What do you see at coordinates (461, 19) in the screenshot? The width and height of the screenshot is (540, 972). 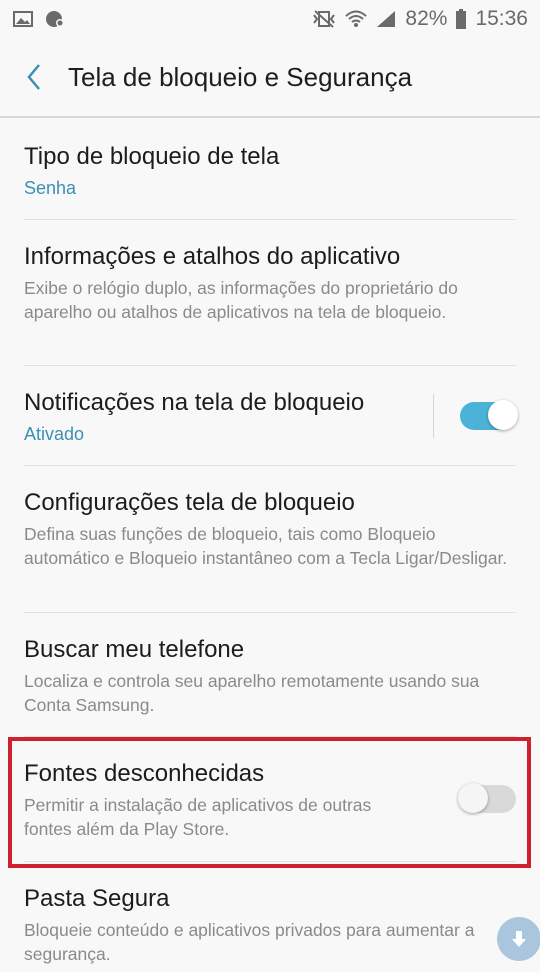 I see `battery-icon` at bounding box center [461, 19].